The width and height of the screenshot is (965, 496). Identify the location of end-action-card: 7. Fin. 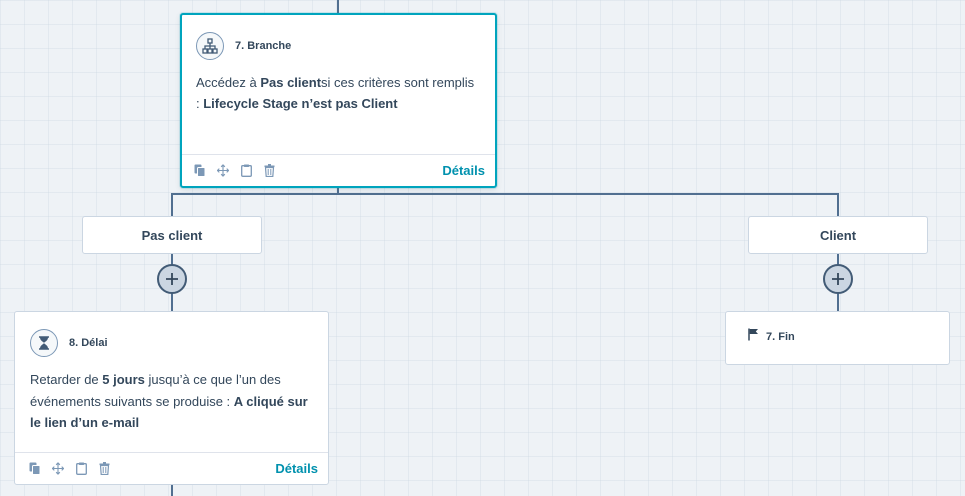
(837, 338).